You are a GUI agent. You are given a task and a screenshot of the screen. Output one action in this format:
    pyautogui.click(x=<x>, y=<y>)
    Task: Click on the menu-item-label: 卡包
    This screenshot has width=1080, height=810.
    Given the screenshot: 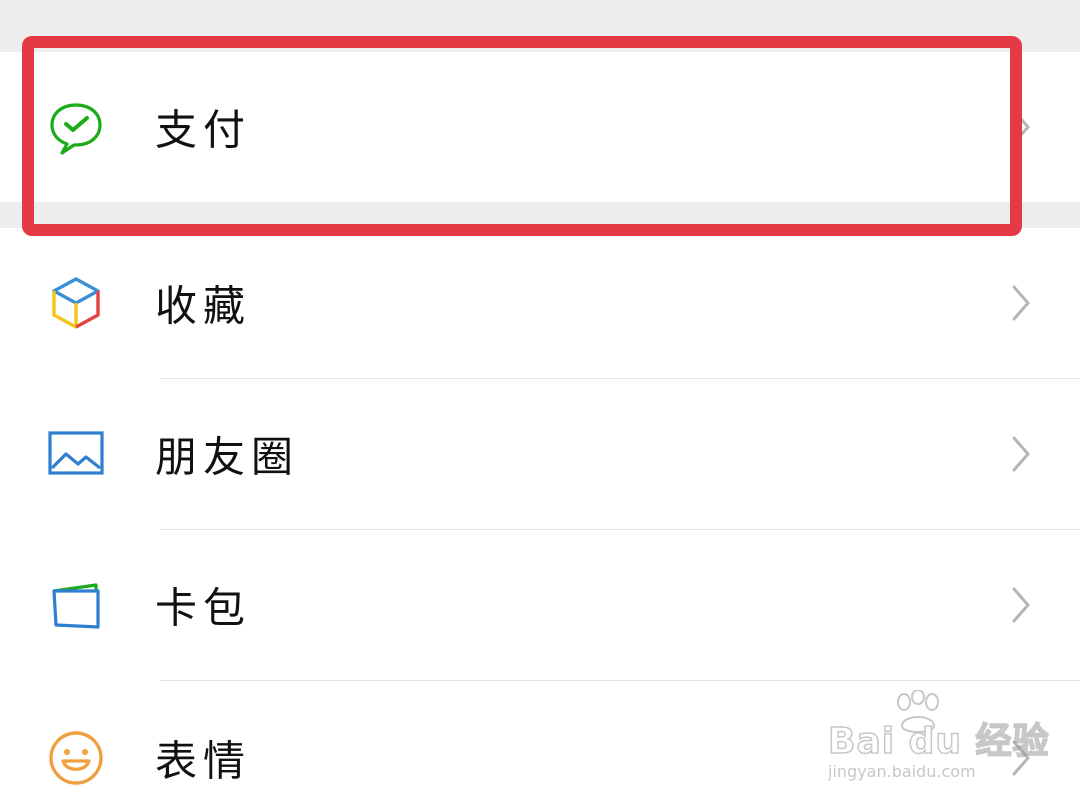 What is the action you would take?
    pyautogui.click(x=203, y=608)
    